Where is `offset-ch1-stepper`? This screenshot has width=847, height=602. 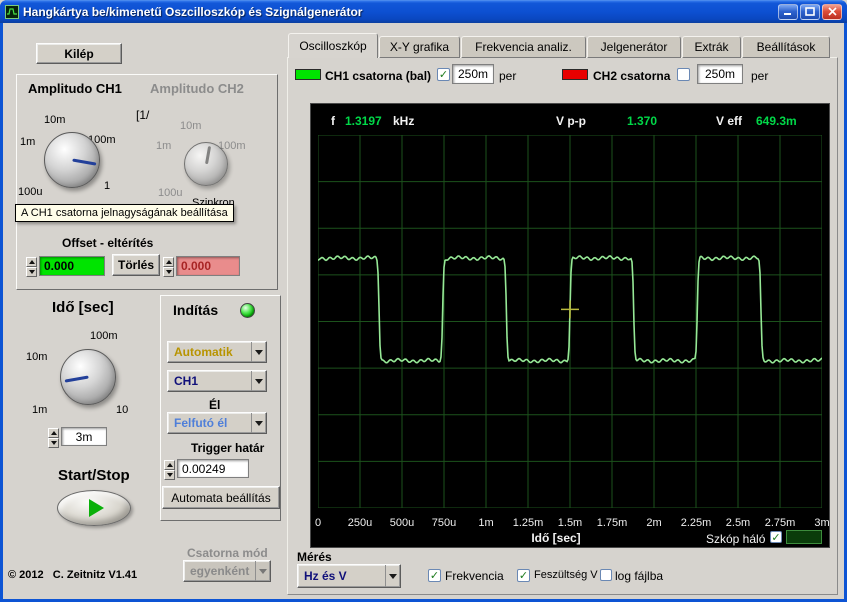
offset-ch1-stepper is located at coordinates (31, 267).